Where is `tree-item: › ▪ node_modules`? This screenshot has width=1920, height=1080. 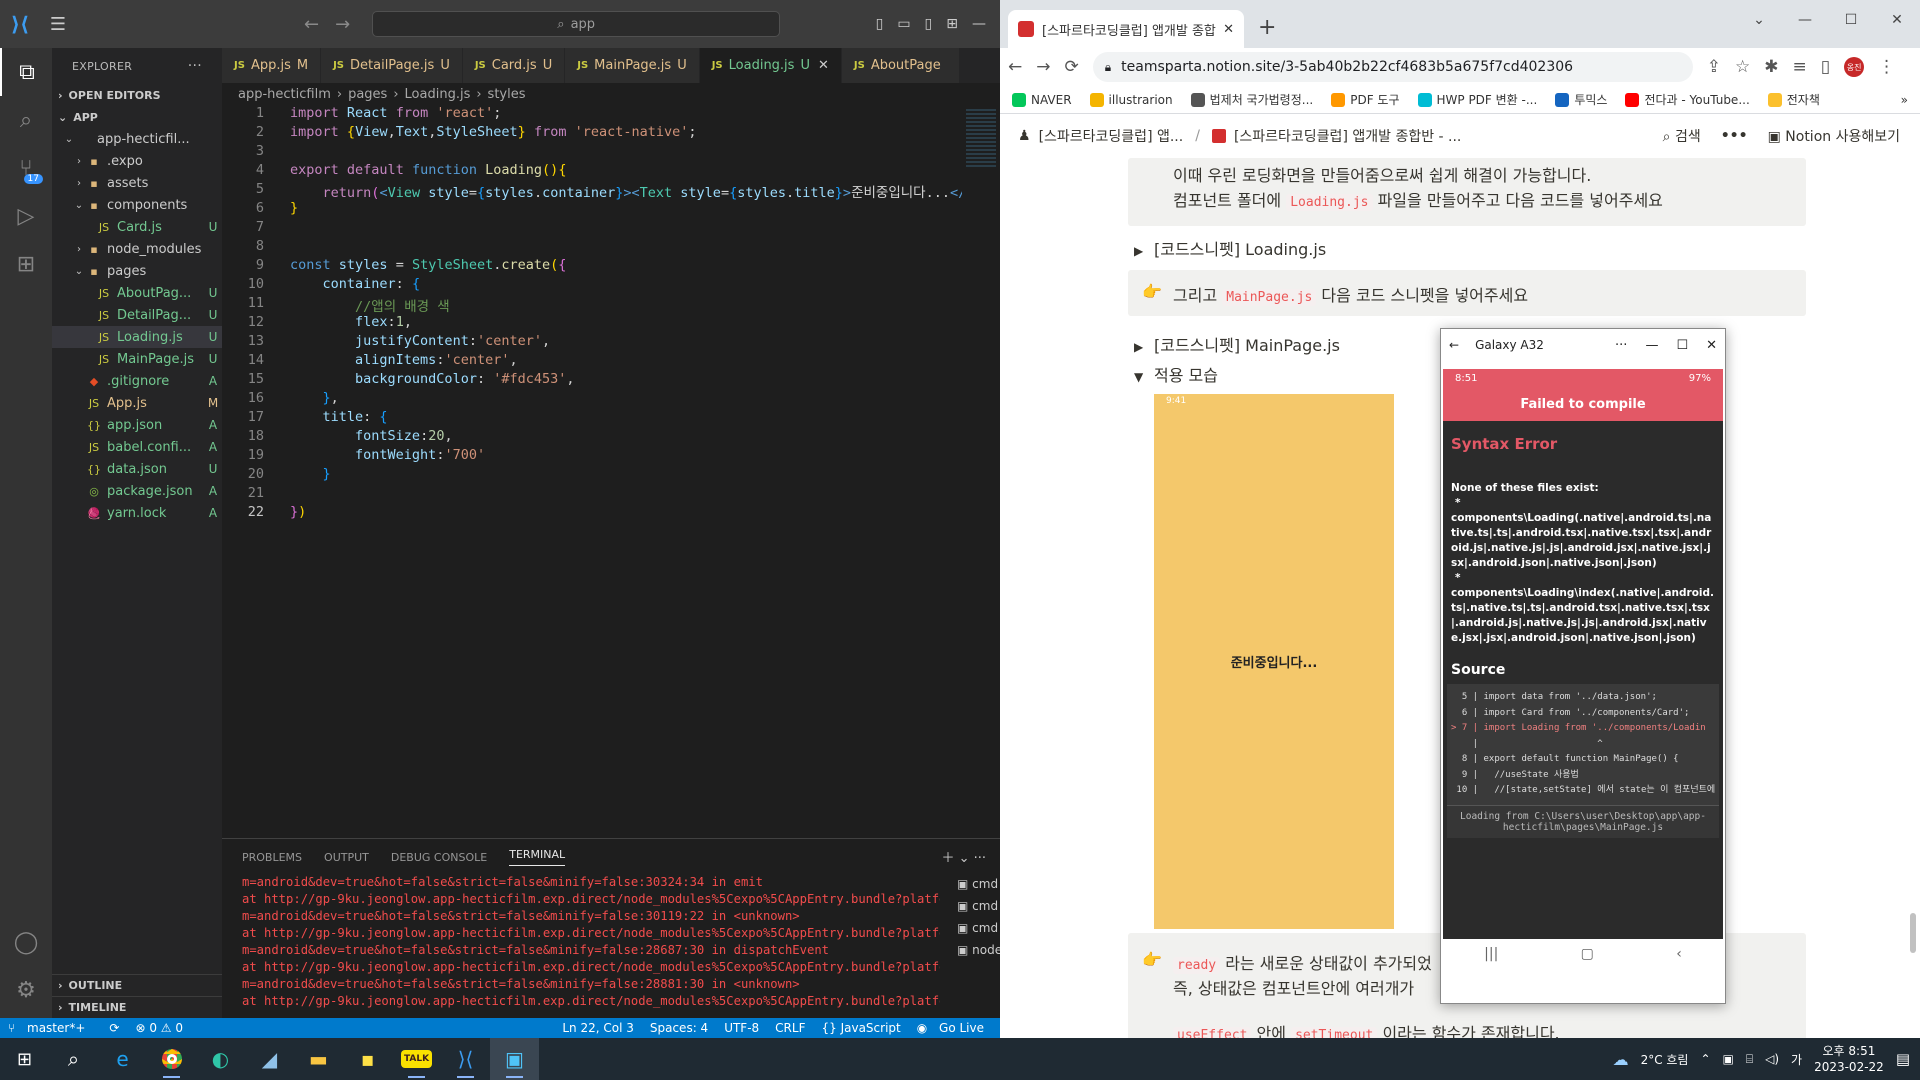
tree-item: › ▪ node_modules is located at coordinates (137, 249).